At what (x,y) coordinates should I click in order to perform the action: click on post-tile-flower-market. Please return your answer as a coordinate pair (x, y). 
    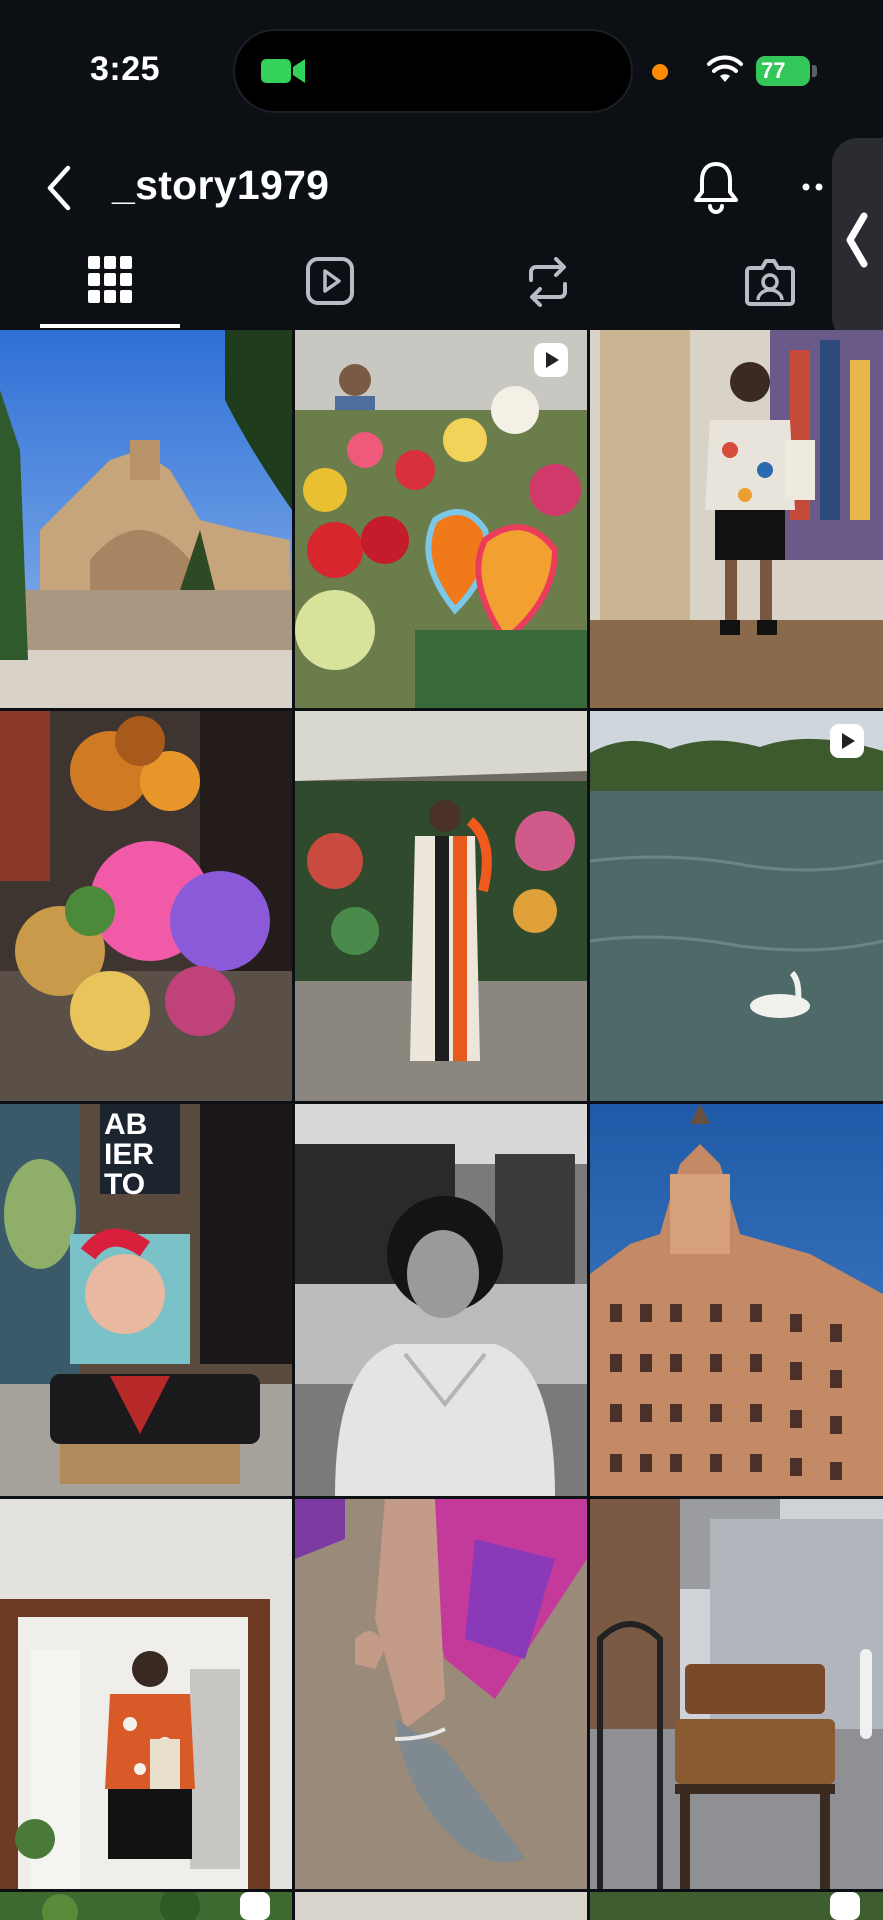
    Looking at the image, I should click on (441, 519).